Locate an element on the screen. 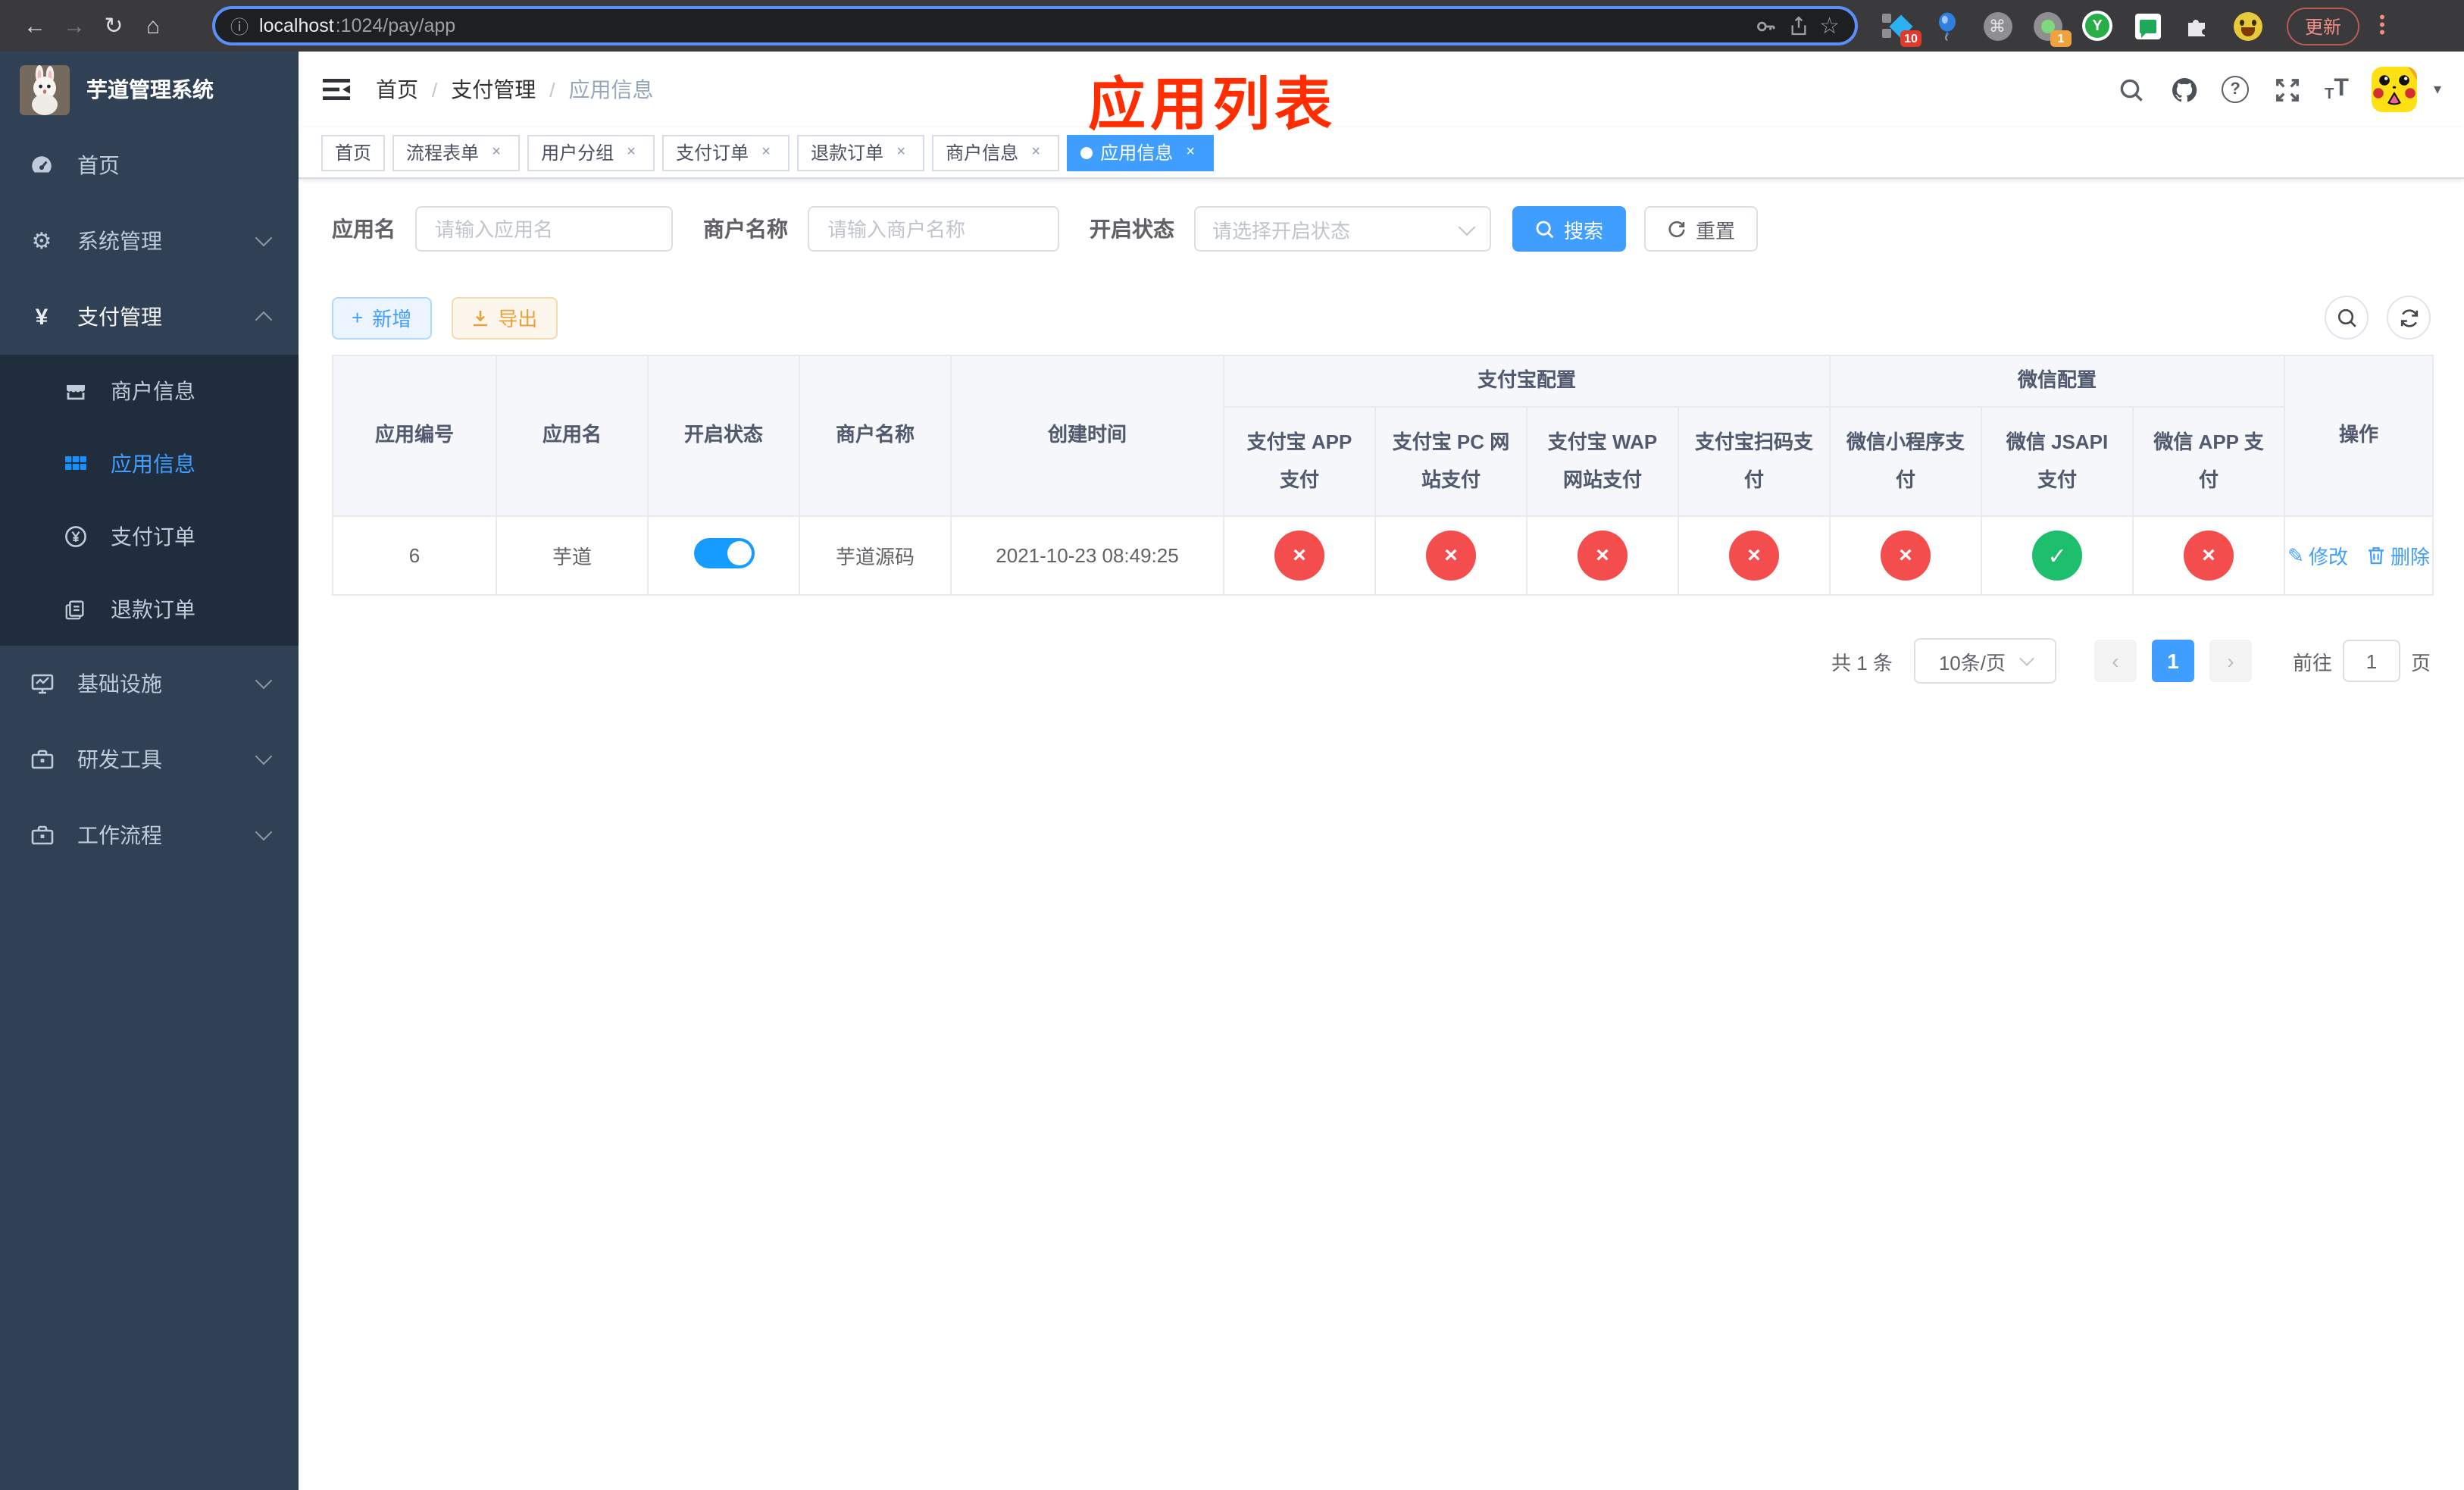 The image size is (2464, 1490). proxy-extension-icon: 1 is located at coordinates (2052, 29).